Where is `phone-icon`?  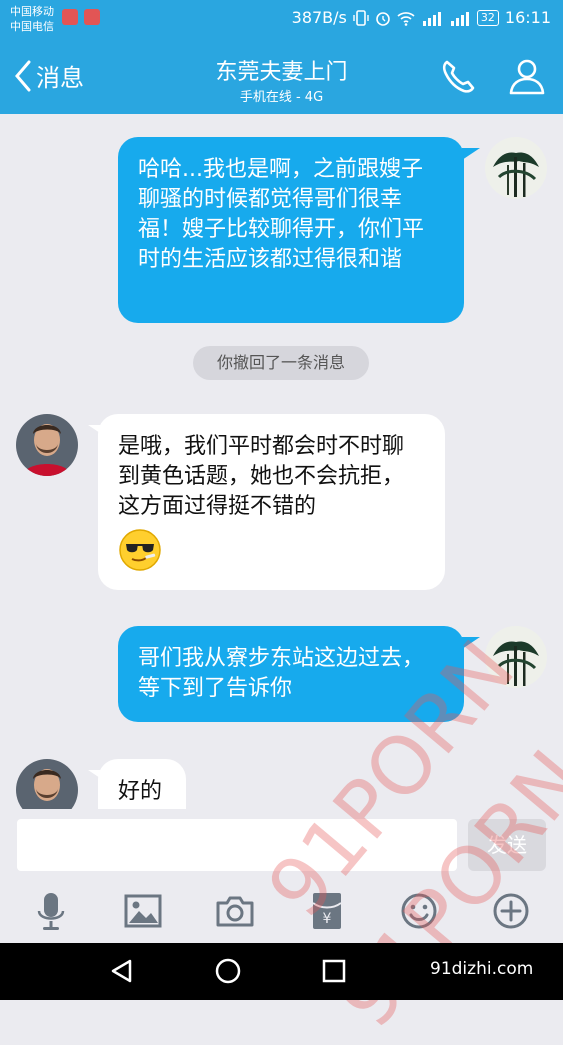 phone-icon is located at coordinates (458, 76).